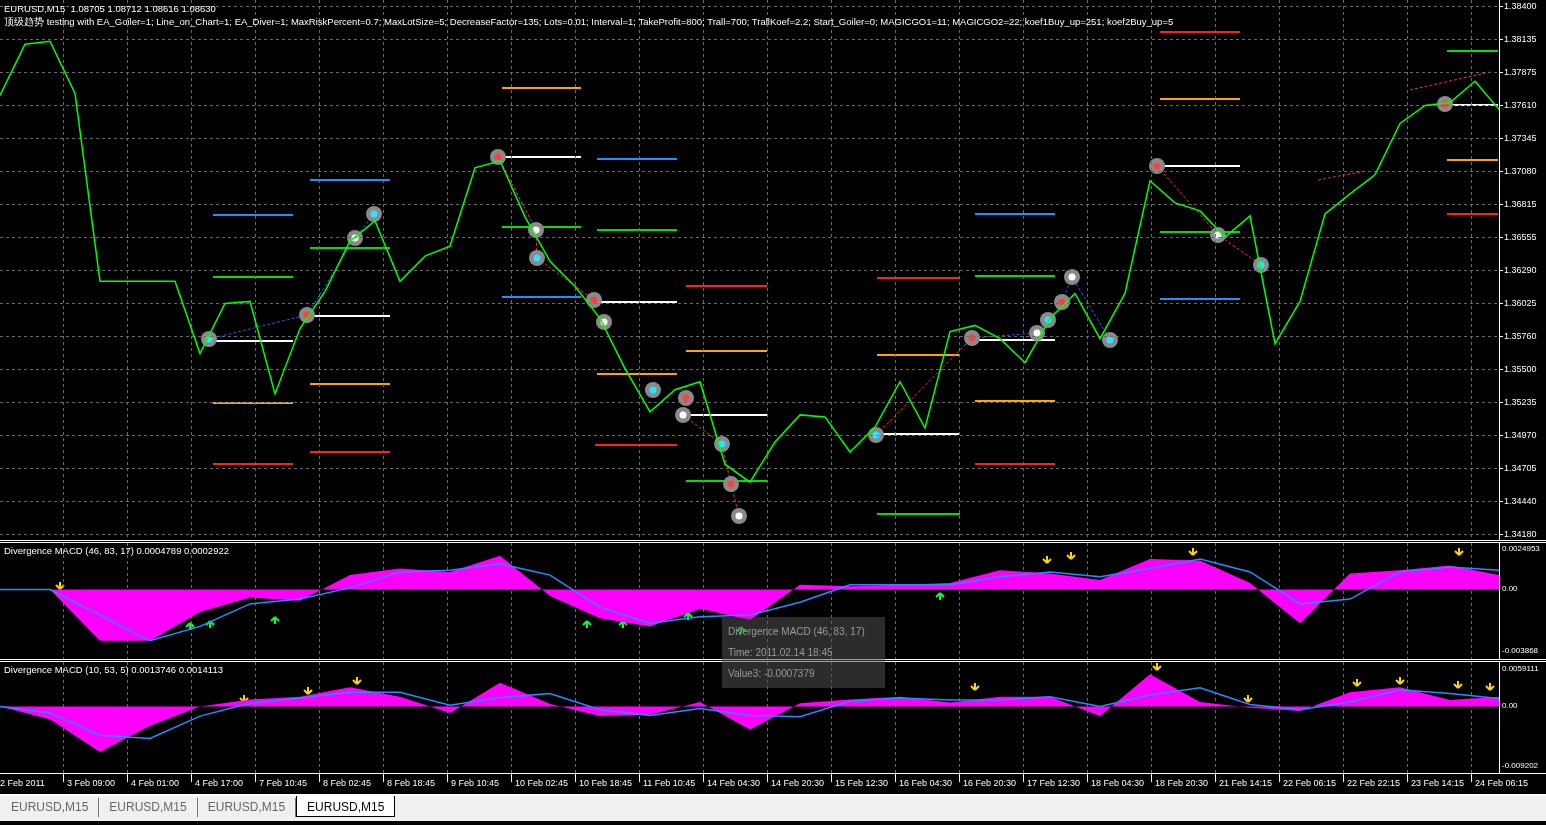 Image resolution: width=1546 pixels, height=825 pixels. Describe the element at coordinates (1518, 435) in the screenshot. I see `price-label: 1.34970` at that location.